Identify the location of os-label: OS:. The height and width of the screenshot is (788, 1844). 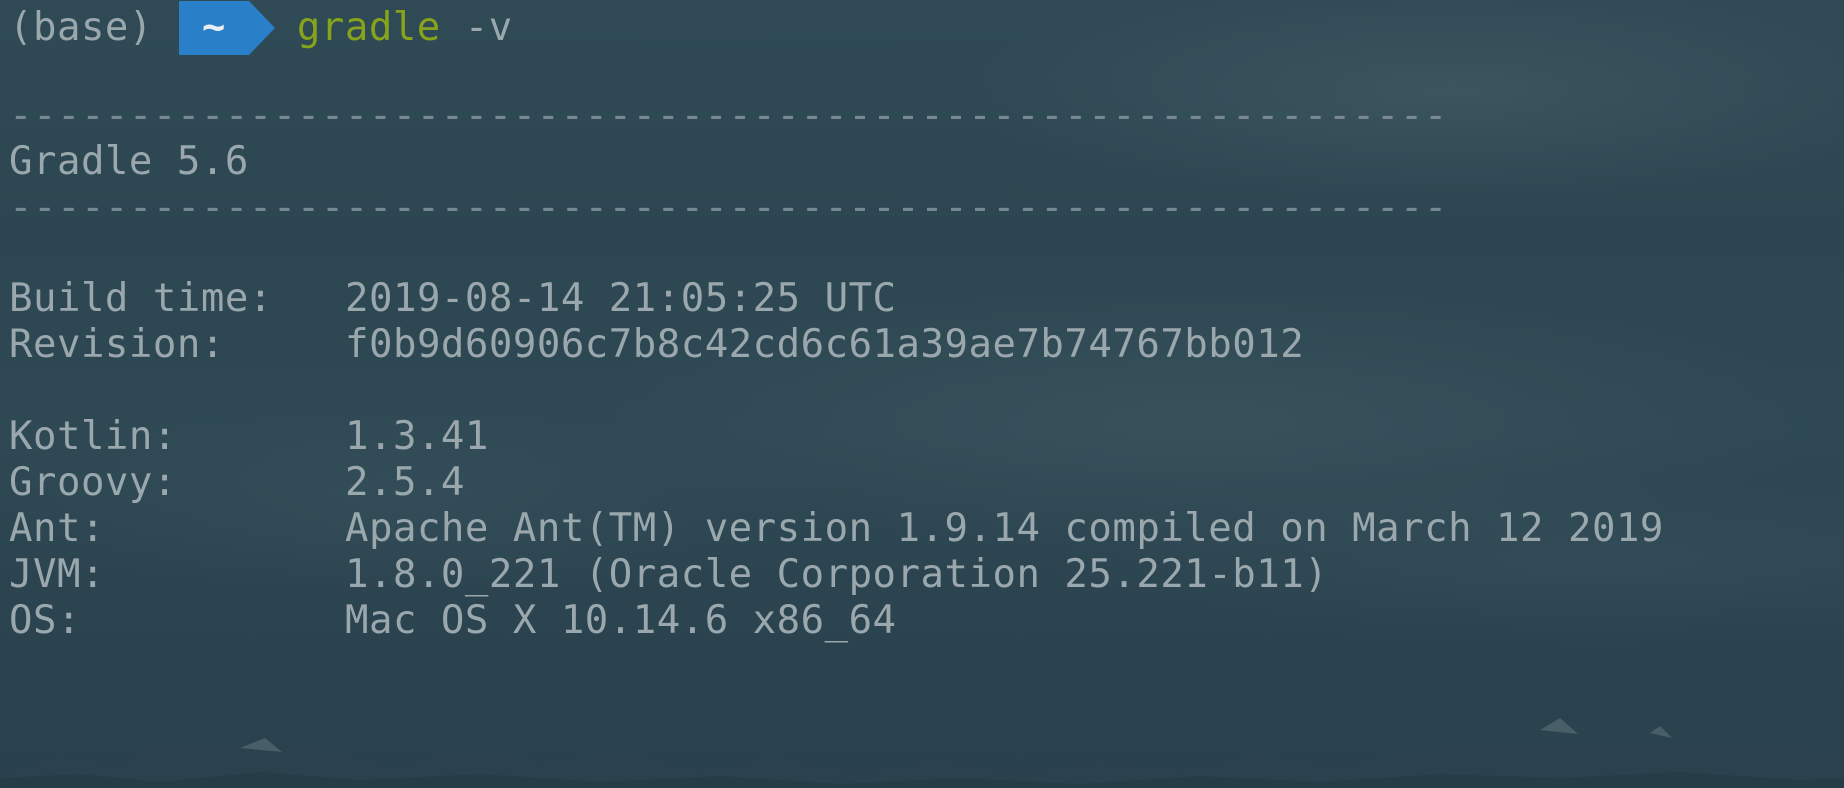
(45, 620).